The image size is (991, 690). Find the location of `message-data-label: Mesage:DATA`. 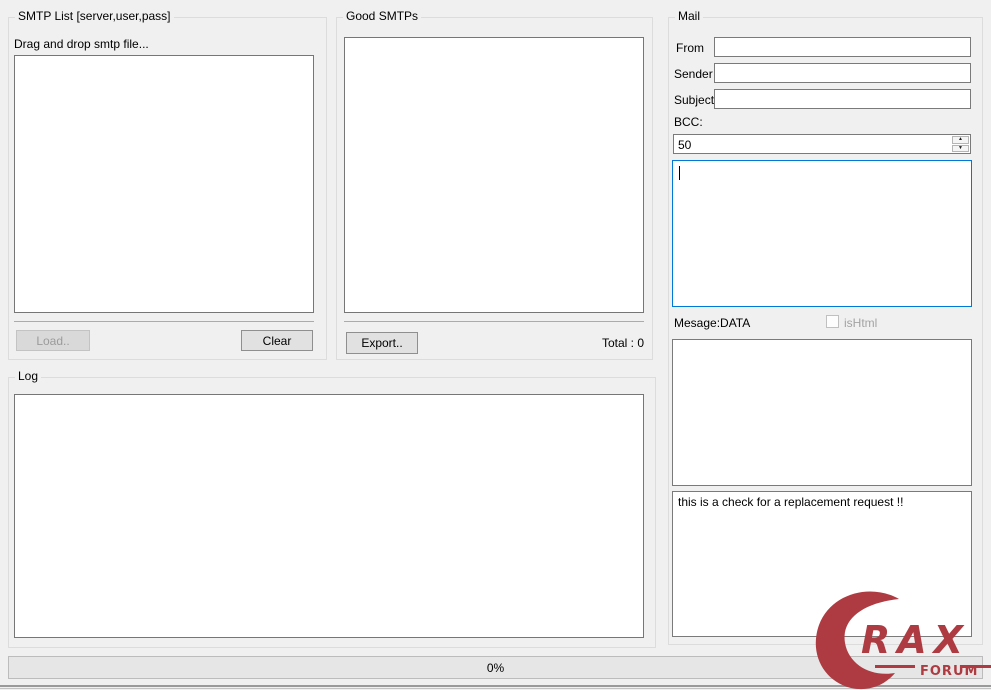

message-data-label: Mesage:DATA is located at coordinates (712, 323).